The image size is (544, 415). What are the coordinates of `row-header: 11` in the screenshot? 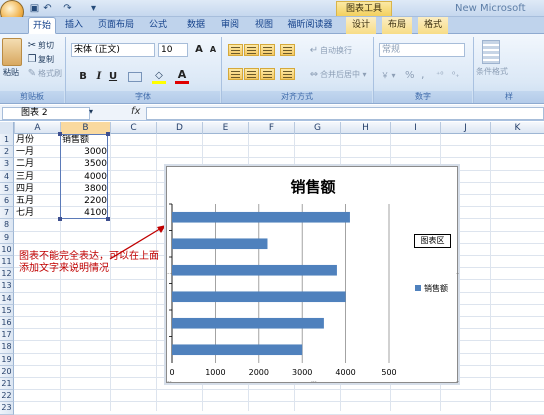 It's located at (7, 262).